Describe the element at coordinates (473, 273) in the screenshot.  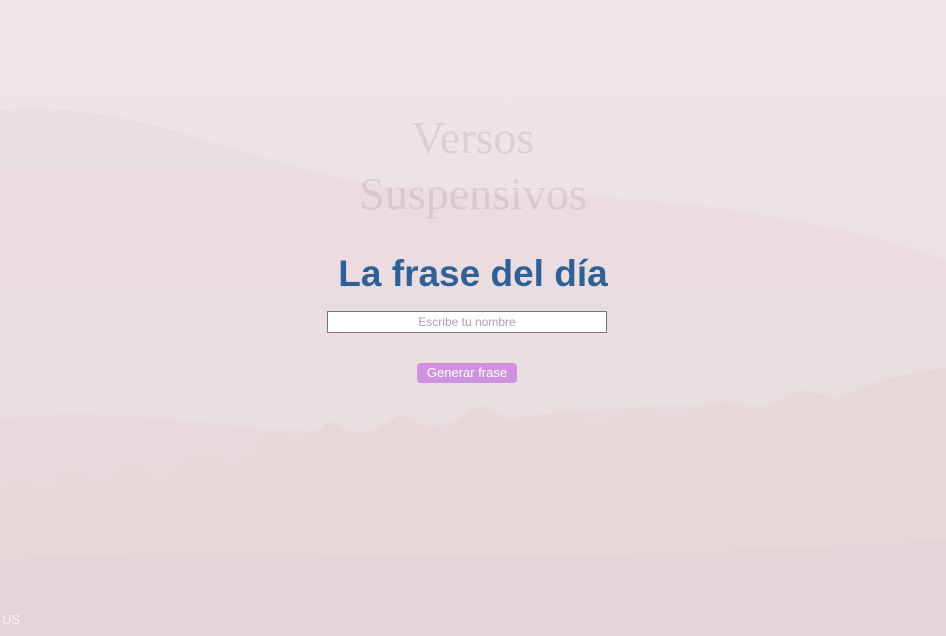
I see `page-title: La frase del día` at that location.